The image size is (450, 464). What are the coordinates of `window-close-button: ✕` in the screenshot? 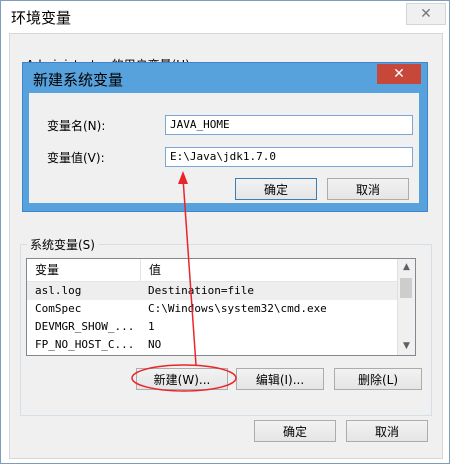 It's located at (426, 14).